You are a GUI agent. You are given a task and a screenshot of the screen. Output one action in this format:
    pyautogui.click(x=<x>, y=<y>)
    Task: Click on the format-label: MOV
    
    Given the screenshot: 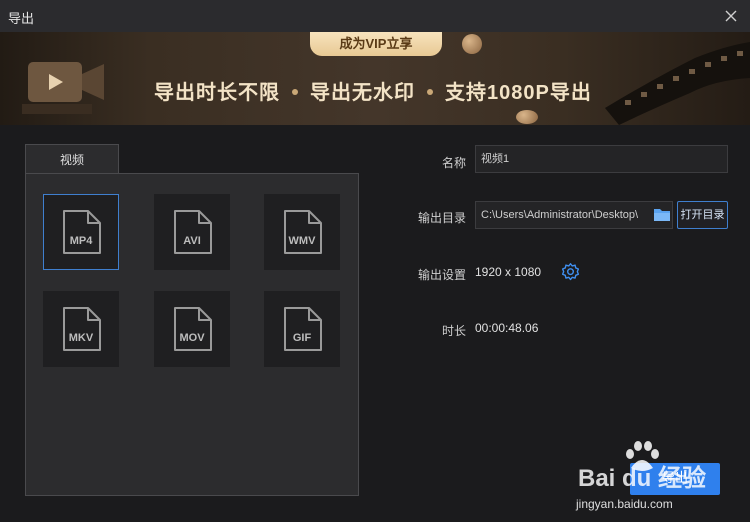 What is the action you would take?
    pyautogui.click(x=192, y=338)
    